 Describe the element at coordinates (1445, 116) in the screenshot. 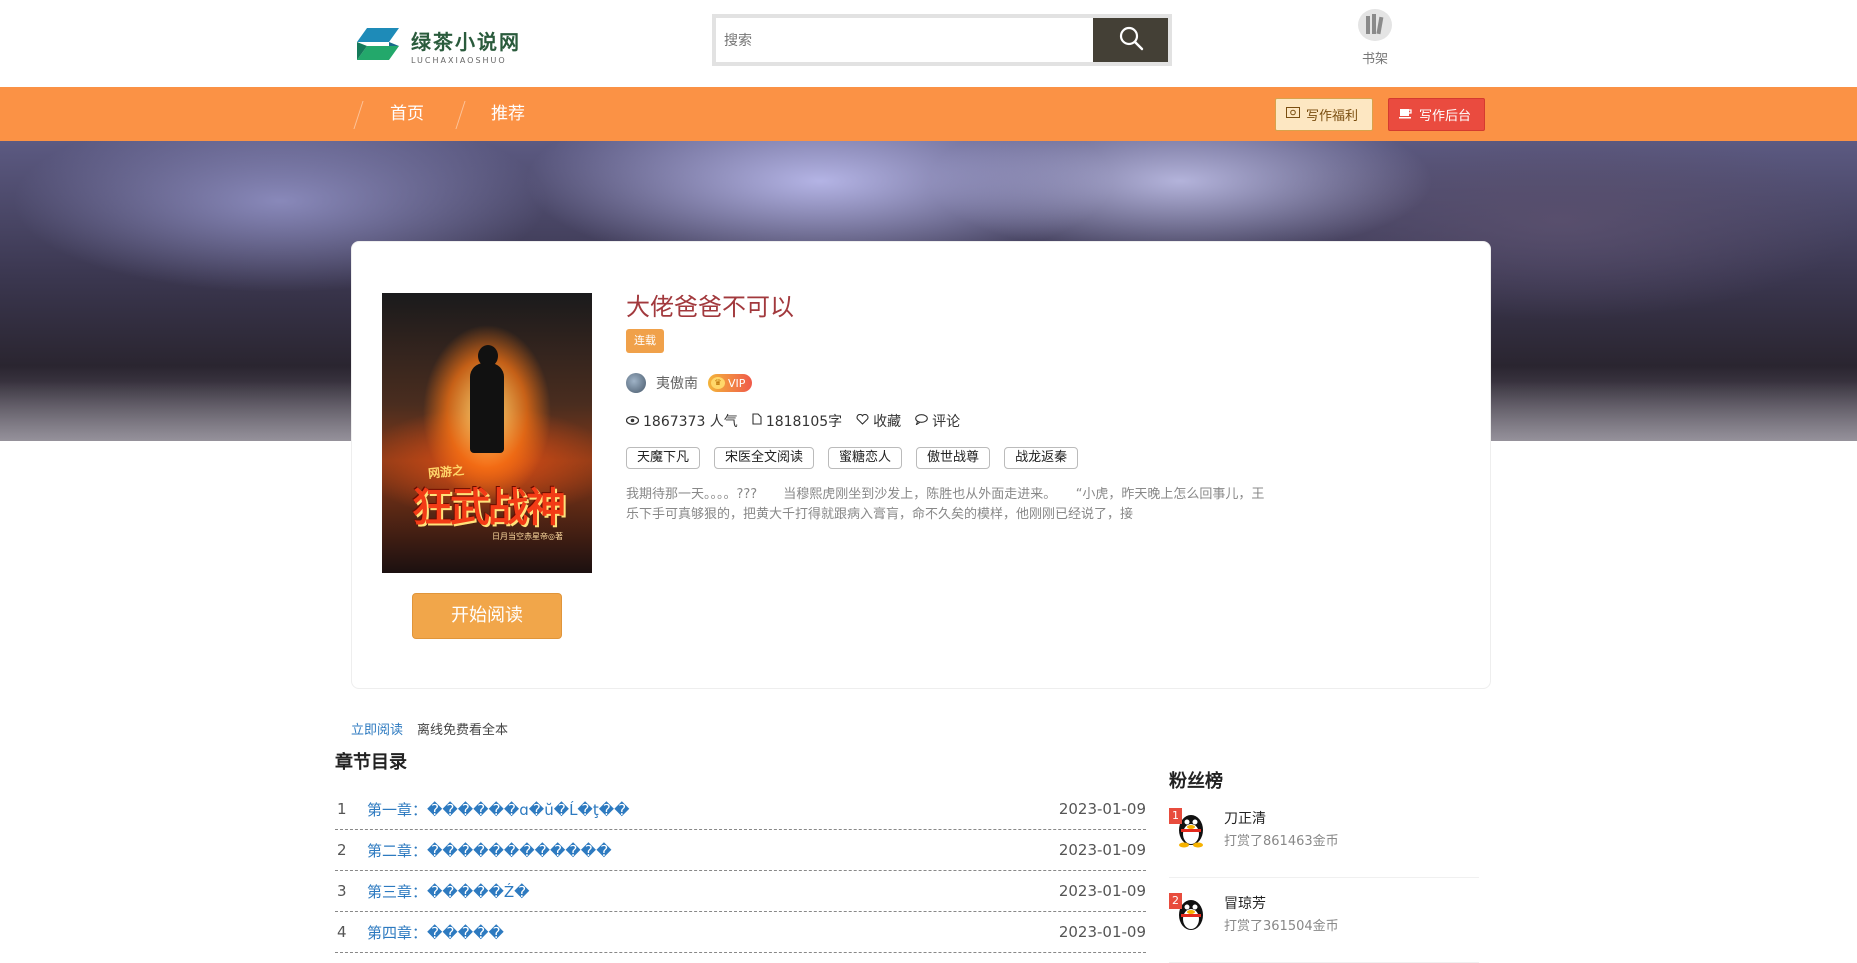

I see `writing-backend-label: 写作后台` at that location.